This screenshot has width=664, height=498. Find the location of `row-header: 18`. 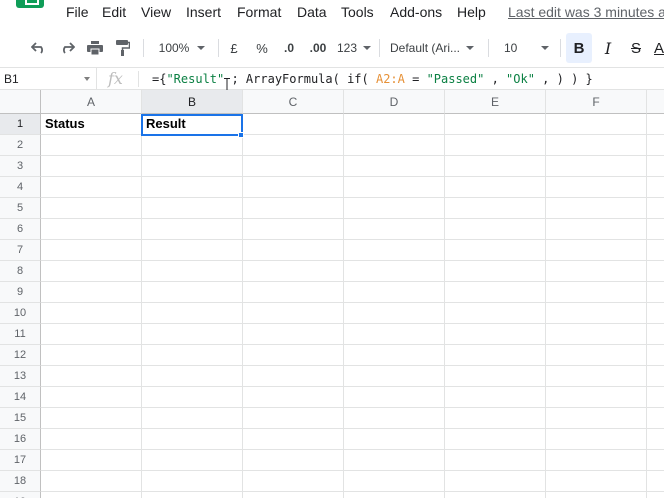

row-header: 18 is located at coordinates (20, 481).